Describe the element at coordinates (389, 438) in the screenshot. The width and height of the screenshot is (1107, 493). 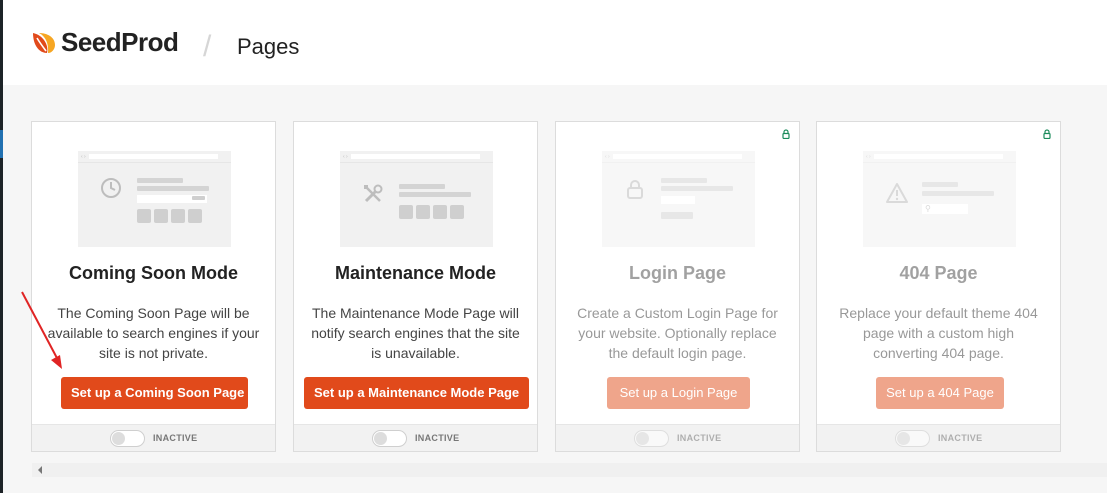
I see `maintenance-toggle` at that location.